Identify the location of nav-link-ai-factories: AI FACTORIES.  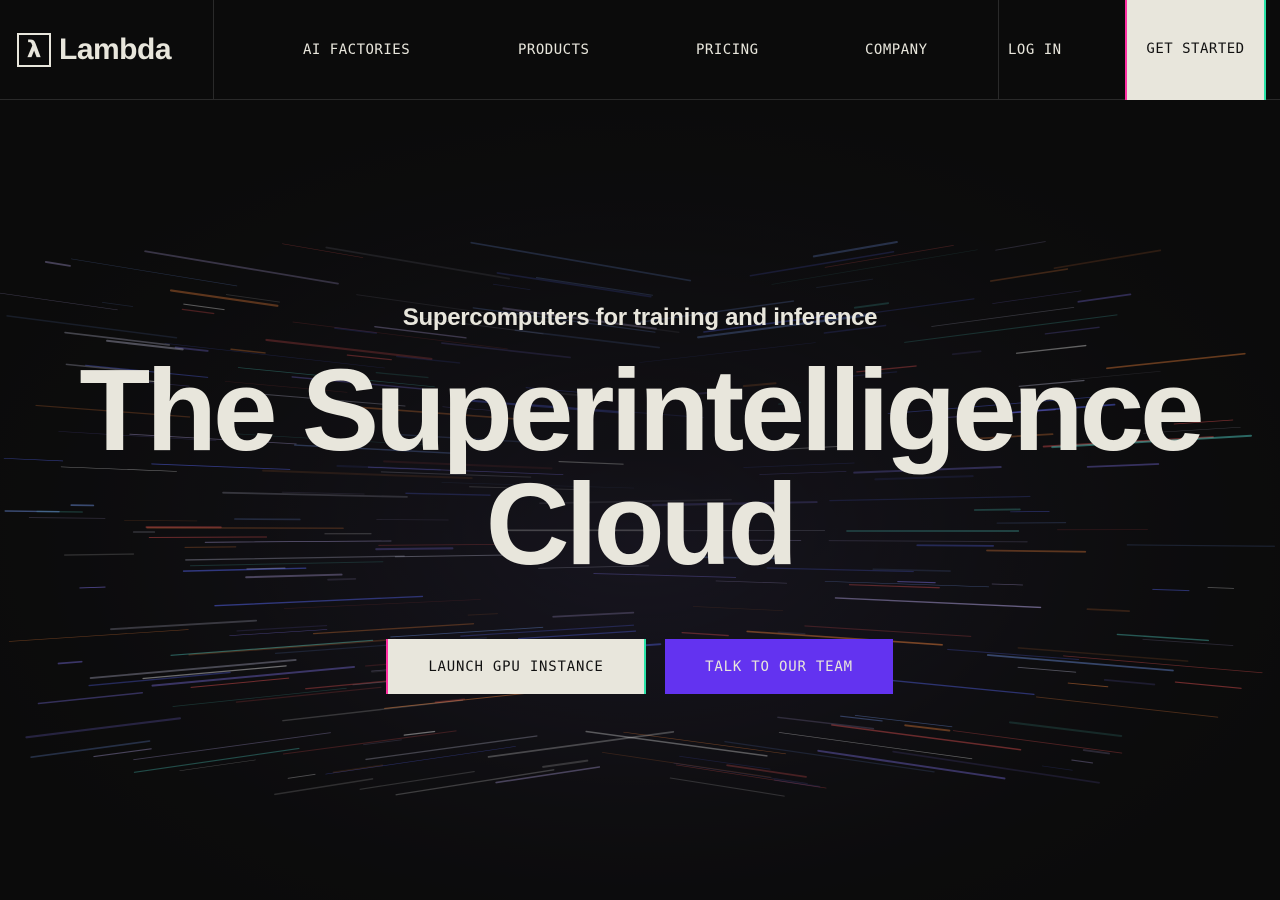
(356, 50).